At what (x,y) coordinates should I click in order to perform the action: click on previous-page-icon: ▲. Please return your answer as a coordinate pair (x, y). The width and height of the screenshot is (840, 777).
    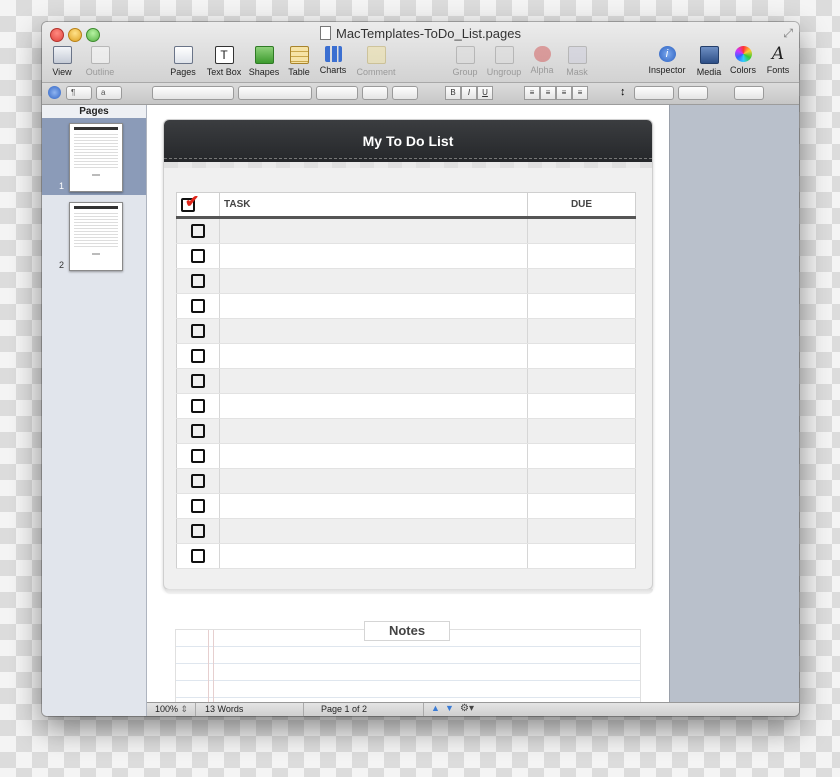
    Looking at the image, I should click on (435, 708).